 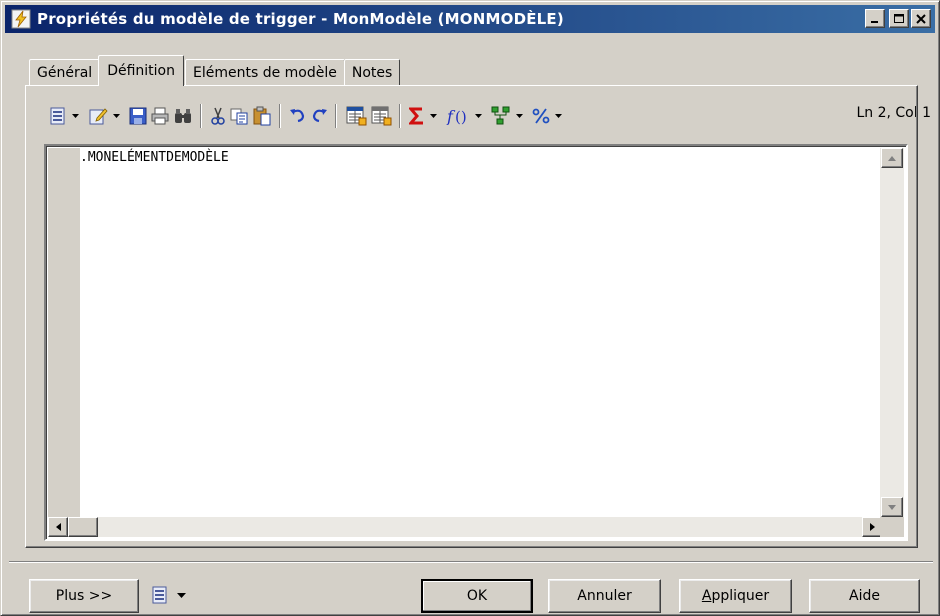 I want to click on cancel-button: Annuler, so click(x=604, y=596).